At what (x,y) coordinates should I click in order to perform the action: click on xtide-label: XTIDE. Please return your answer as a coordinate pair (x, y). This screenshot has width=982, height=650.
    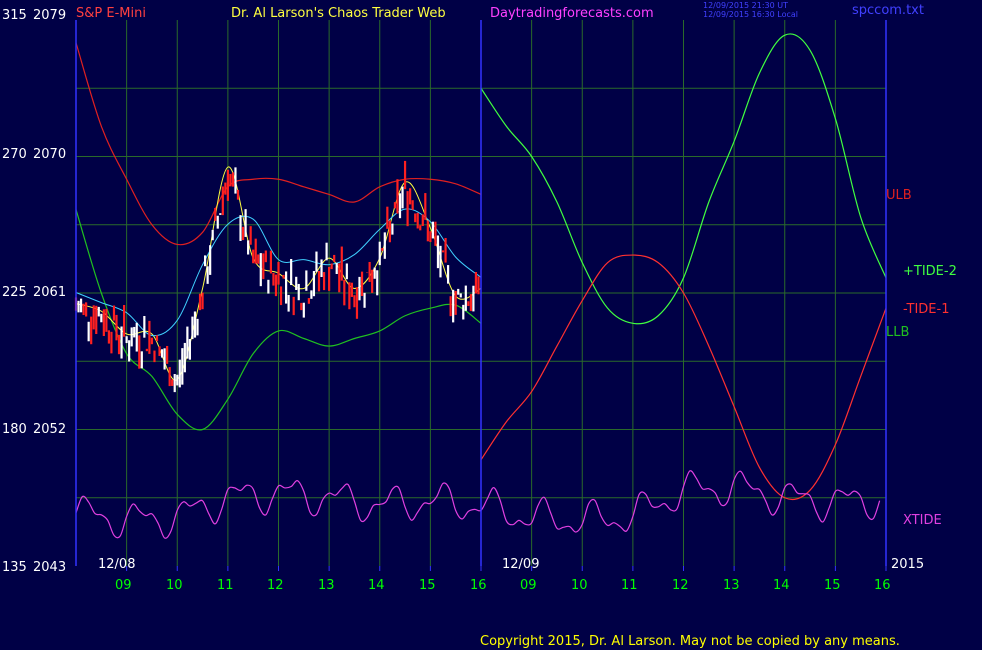
    Looking at the image, I should click on (922, 520).